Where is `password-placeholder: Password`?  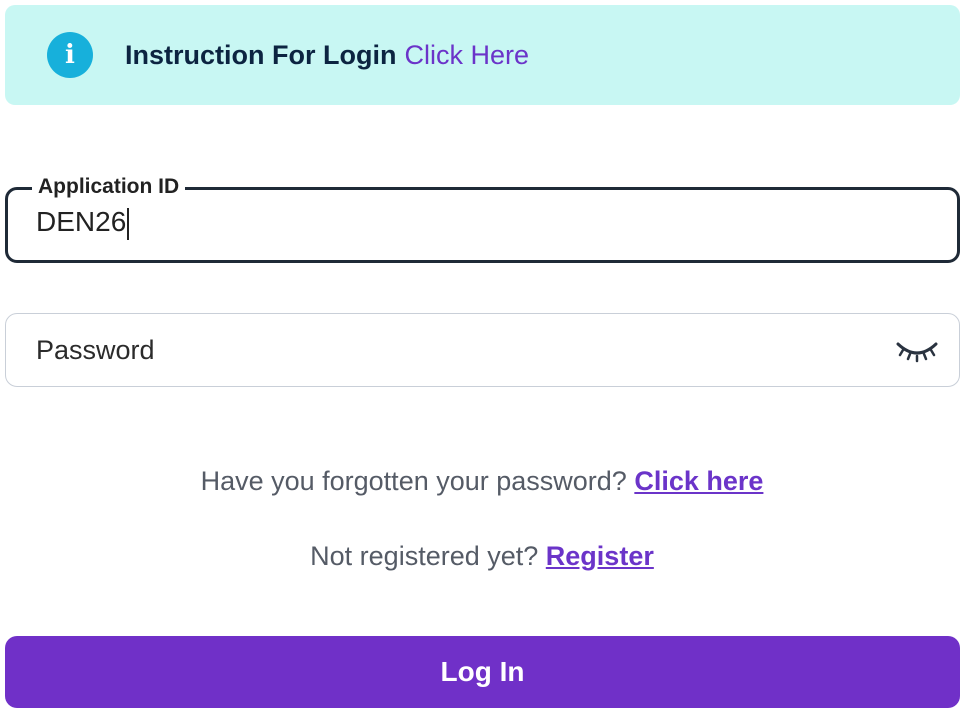 password-placeholder: Password is located at coordinates (95, 349).